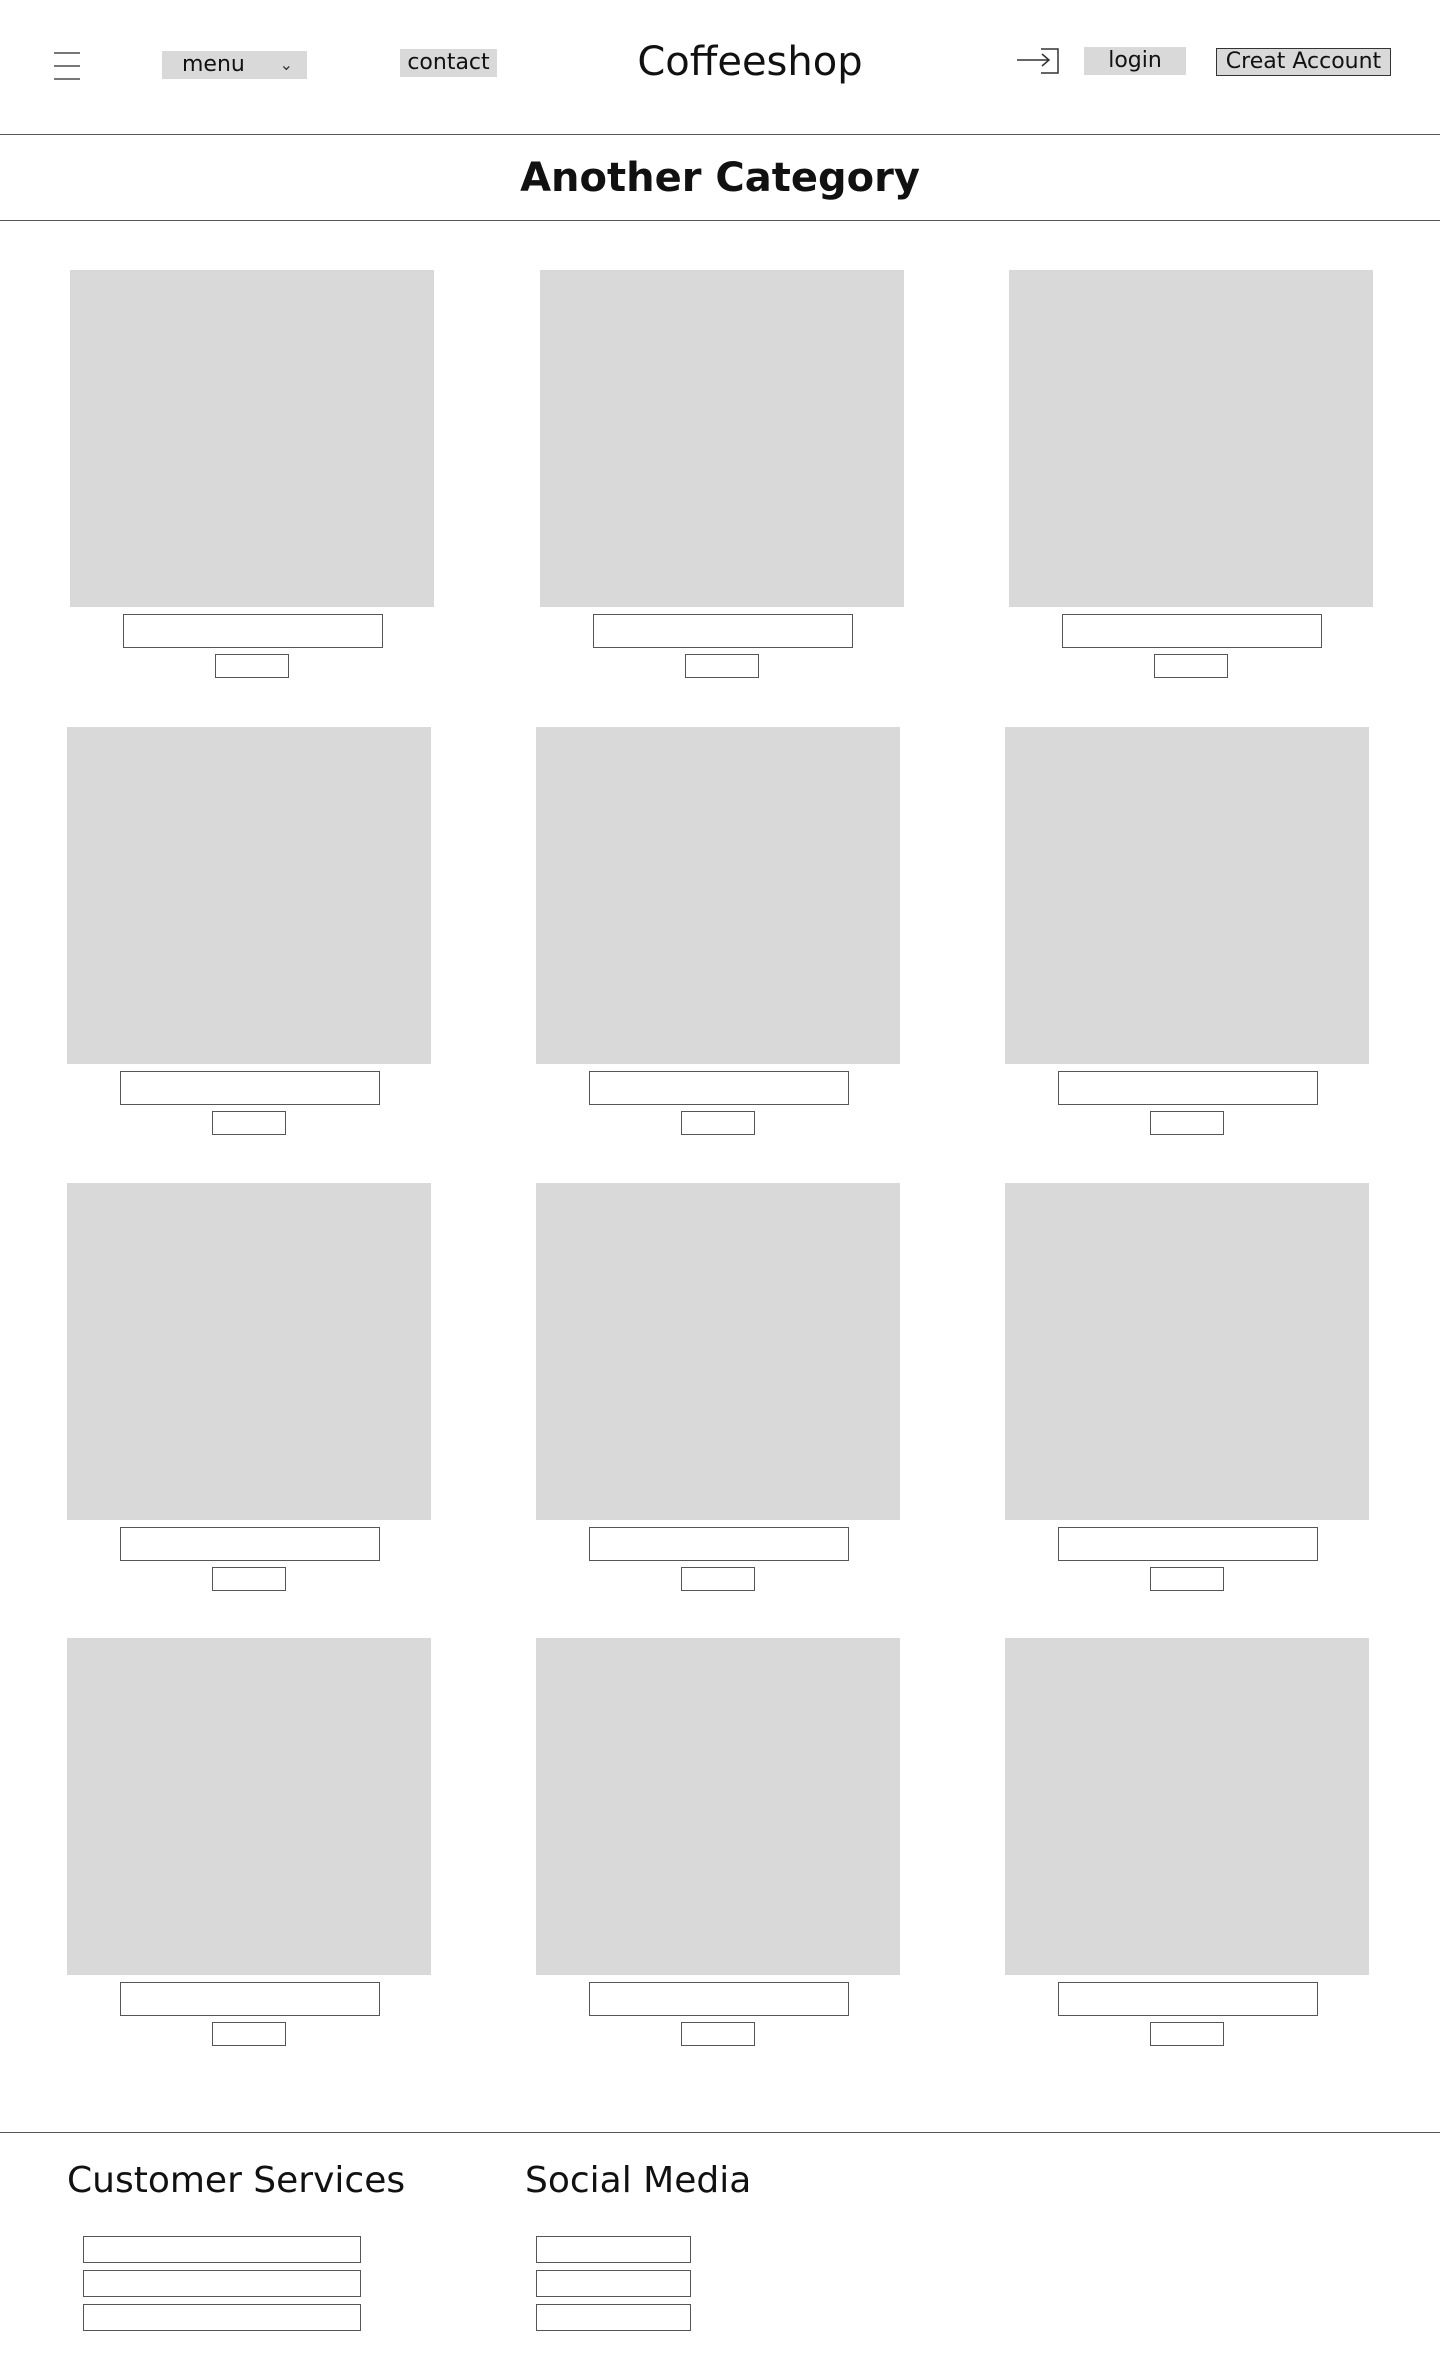 The image size is (1440, 2370). I want to click on category-divider, so click(720, 220).